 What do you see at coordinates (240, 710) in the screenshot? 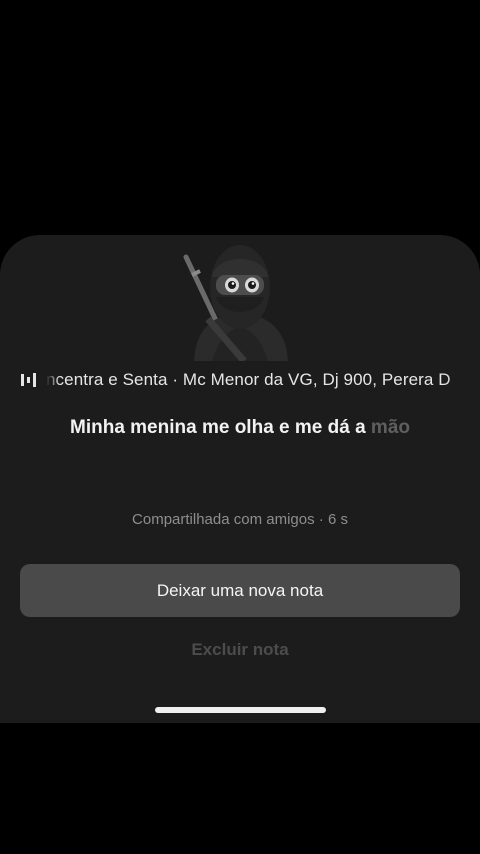
I see `home-indicator` at bounding box center [240, 710].